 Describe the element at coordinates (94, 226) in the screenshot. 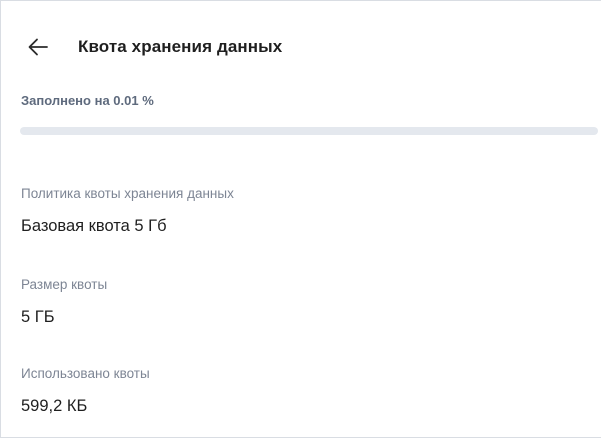

I see `quota-policy-value: Базовая квота 5 Гб` at that location.